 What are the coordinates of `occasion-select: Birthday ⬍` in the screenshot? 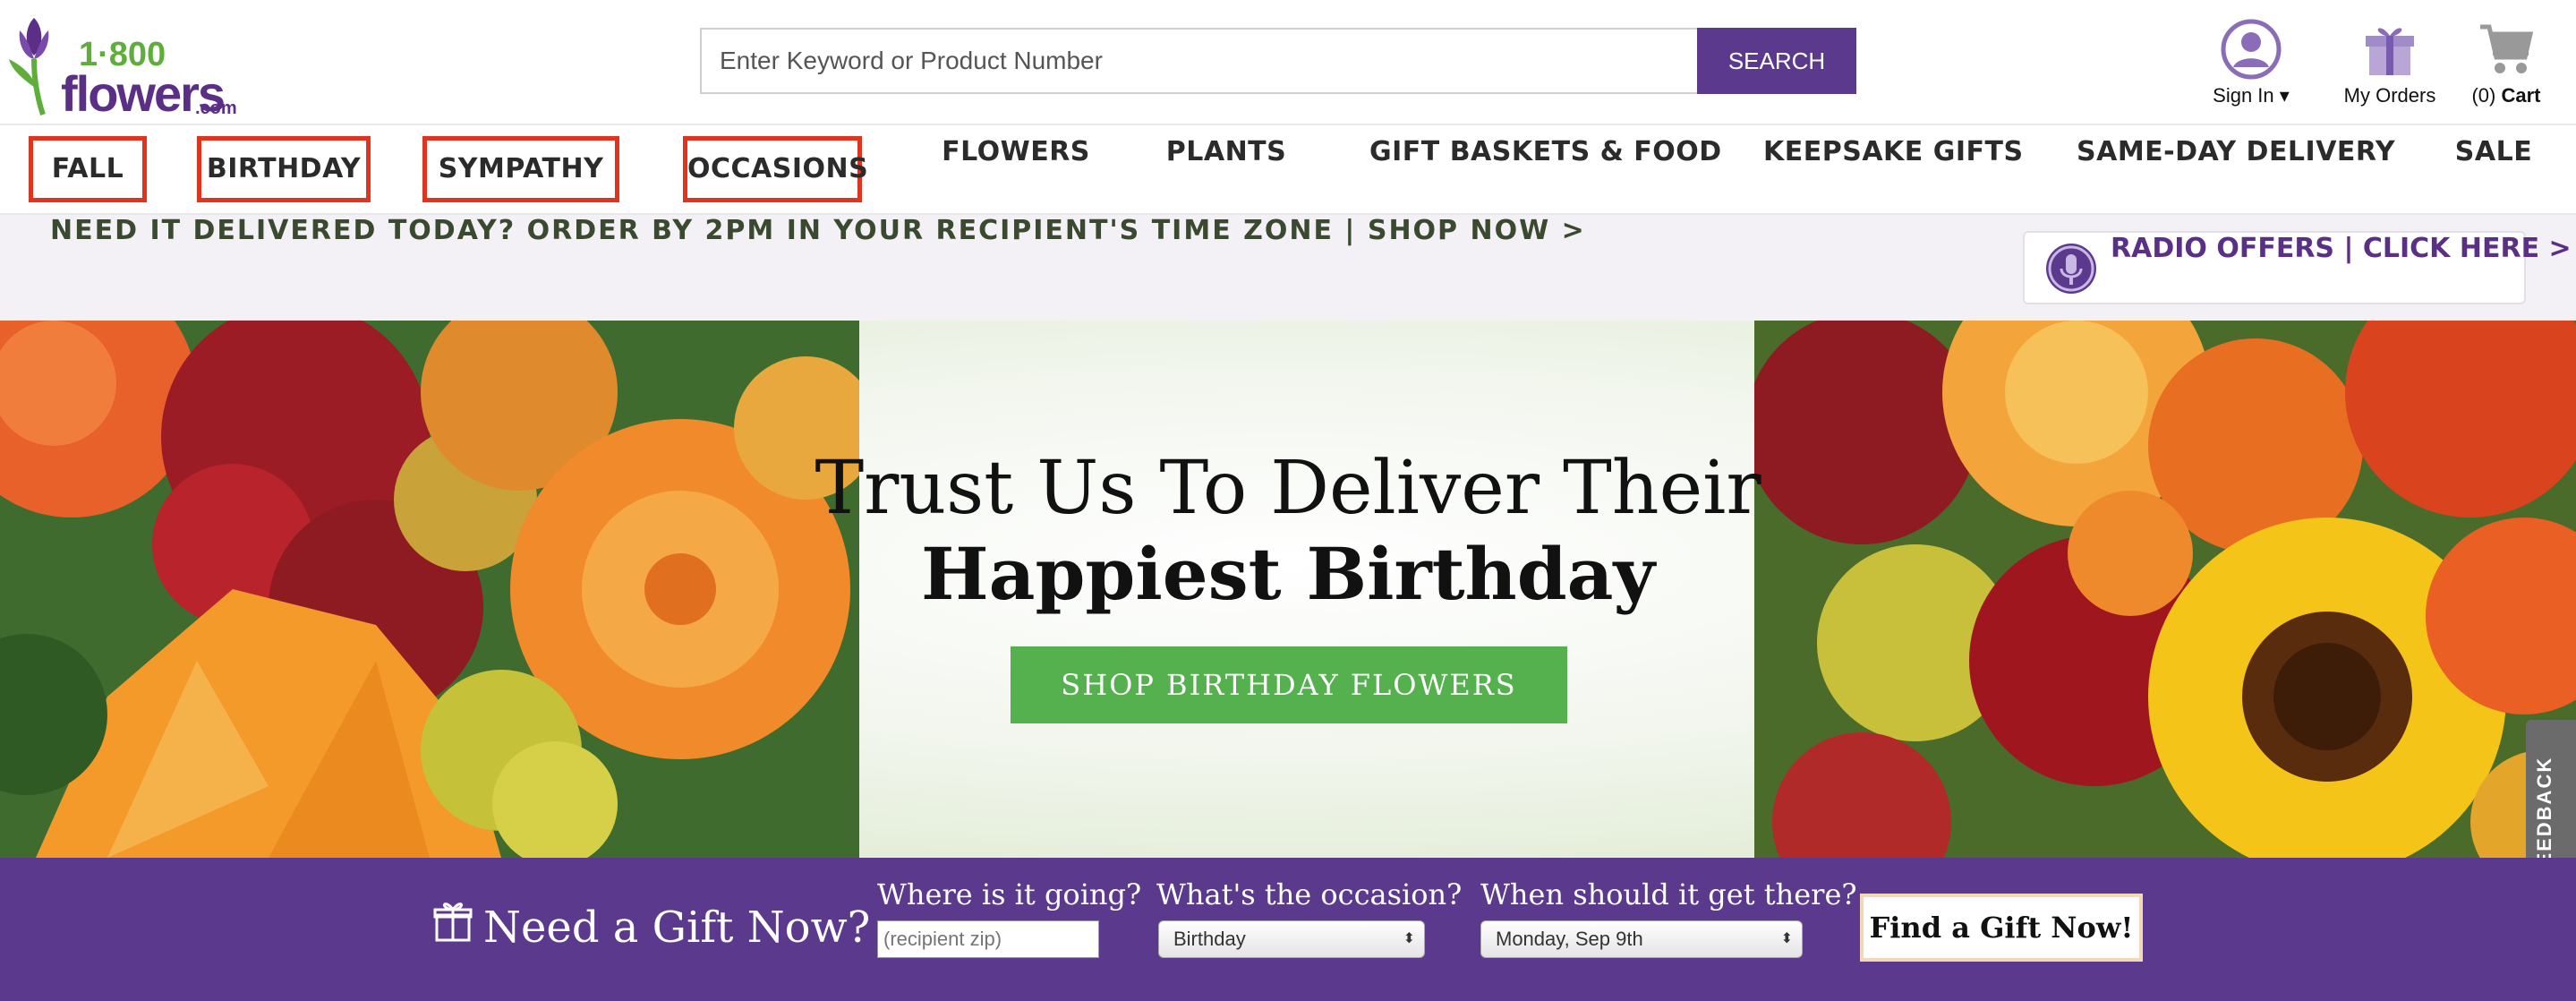 It's located at (1291, 939).